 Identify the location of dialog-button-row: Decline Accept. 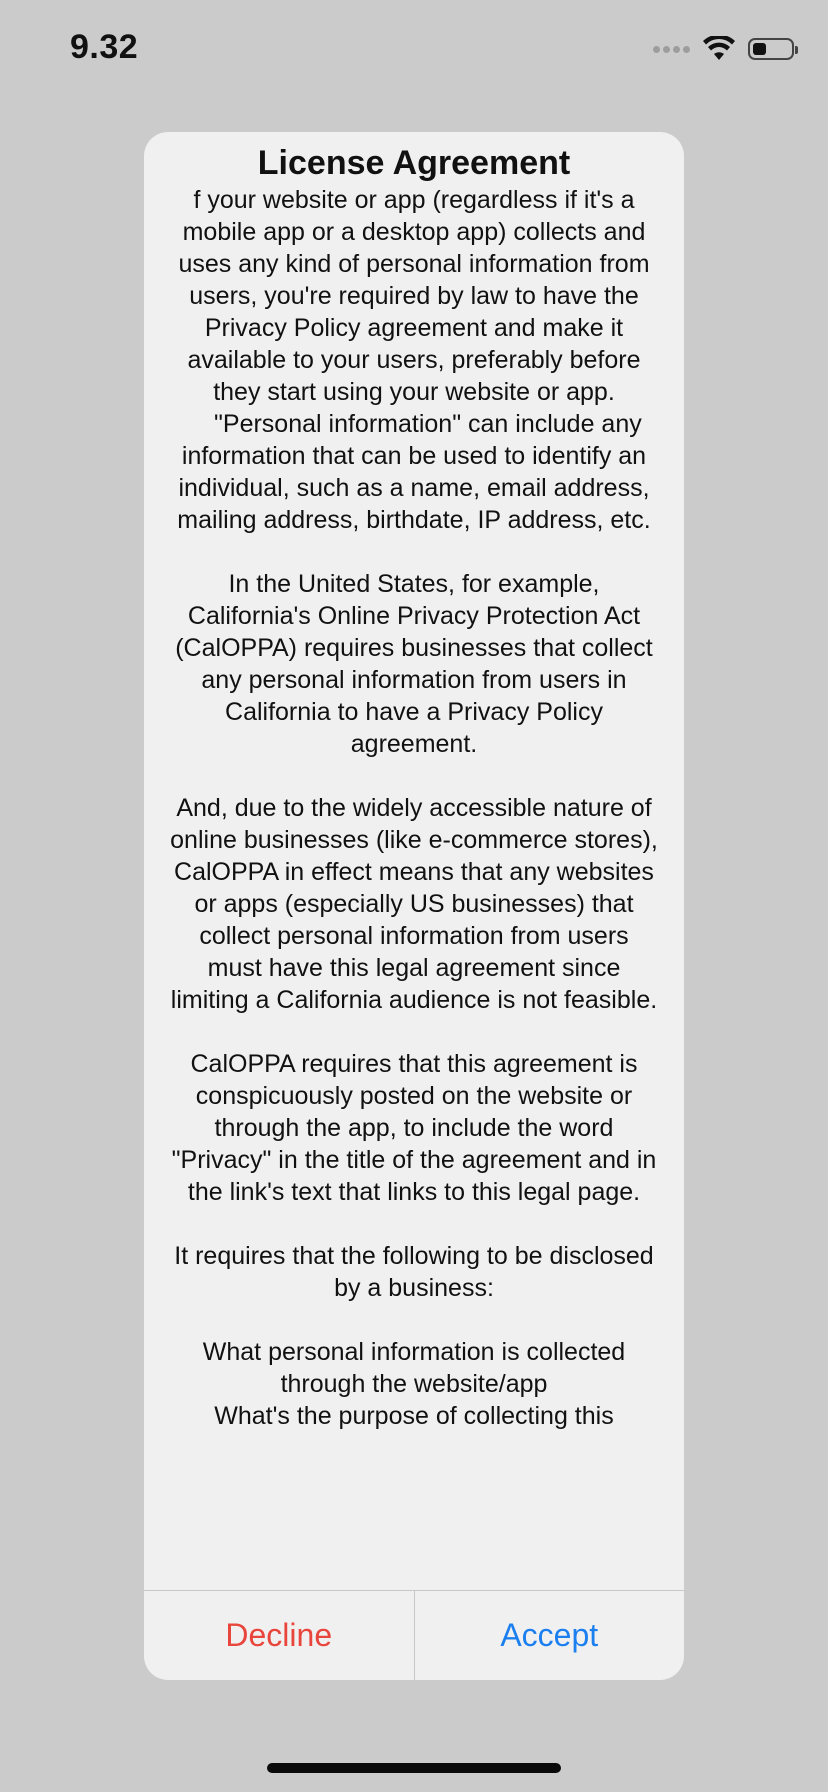
(414, 1635).